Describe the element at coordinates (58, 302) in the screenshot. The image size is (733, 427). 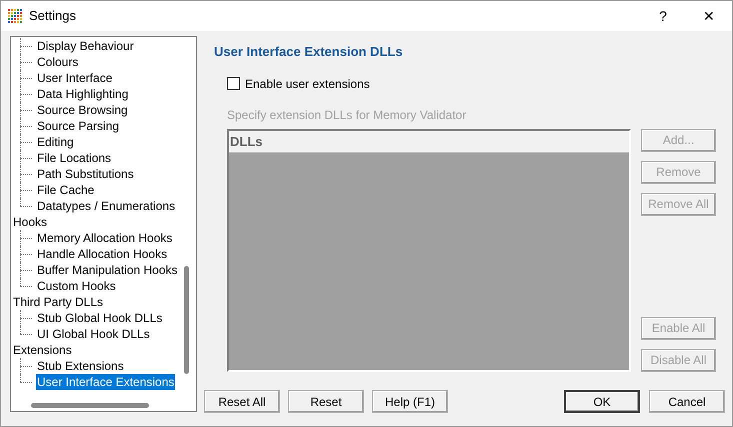
I see `tree-item: Third Party DLLs` at that location.